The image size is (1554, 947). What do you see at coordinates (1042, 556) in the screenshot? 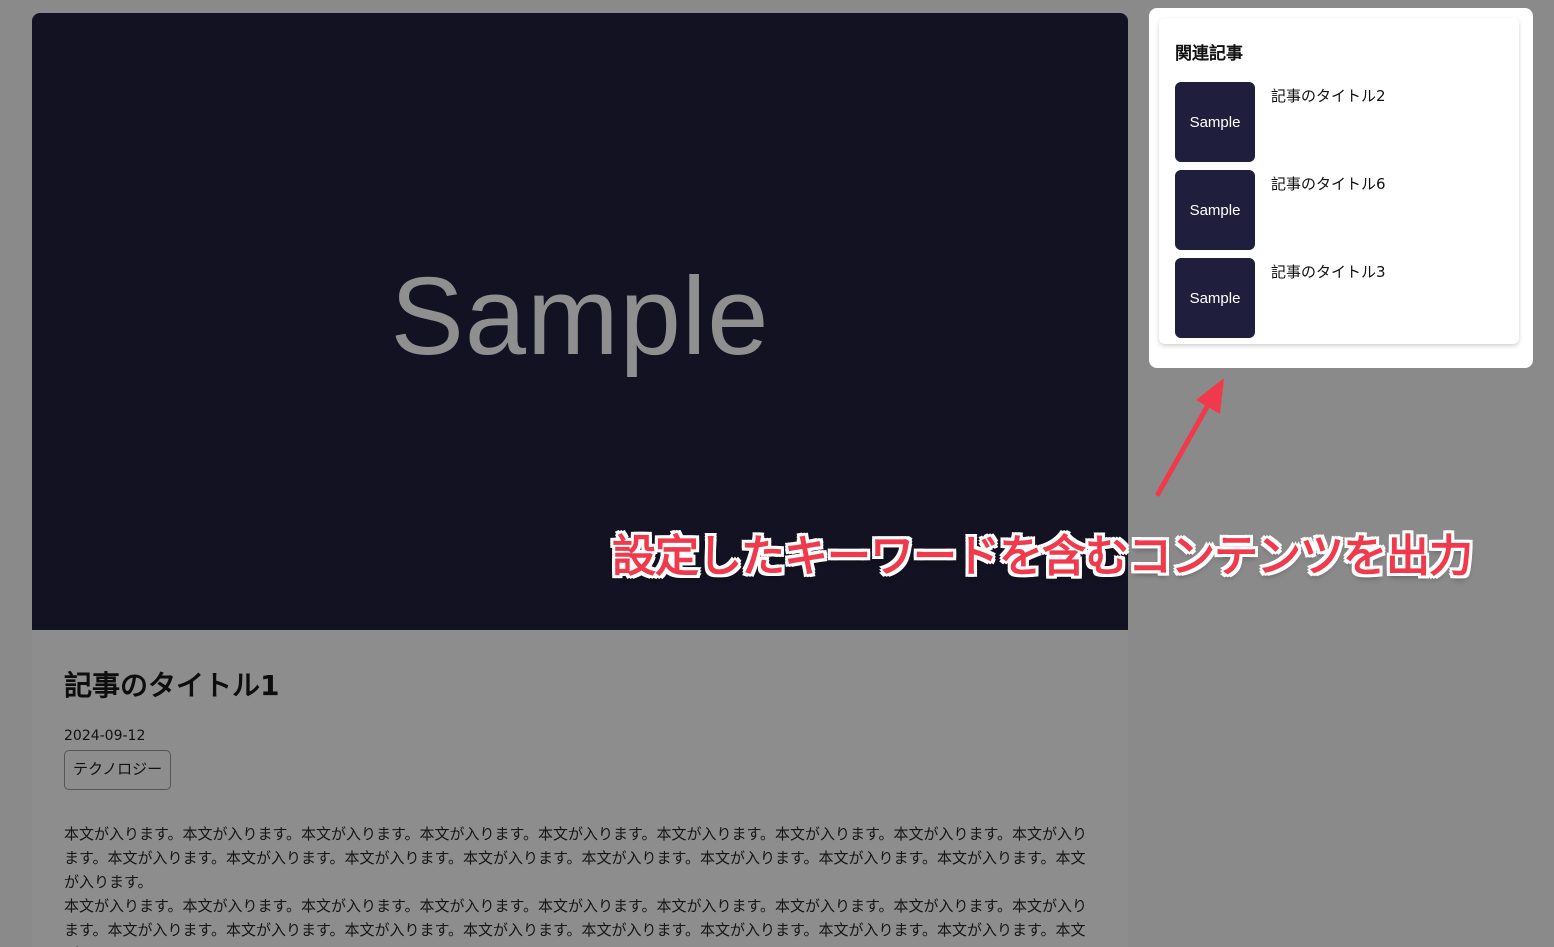
I see `annotation-label: 設定したキーワードを含むコンテンツを出力` at bounding box center [1042, 556].